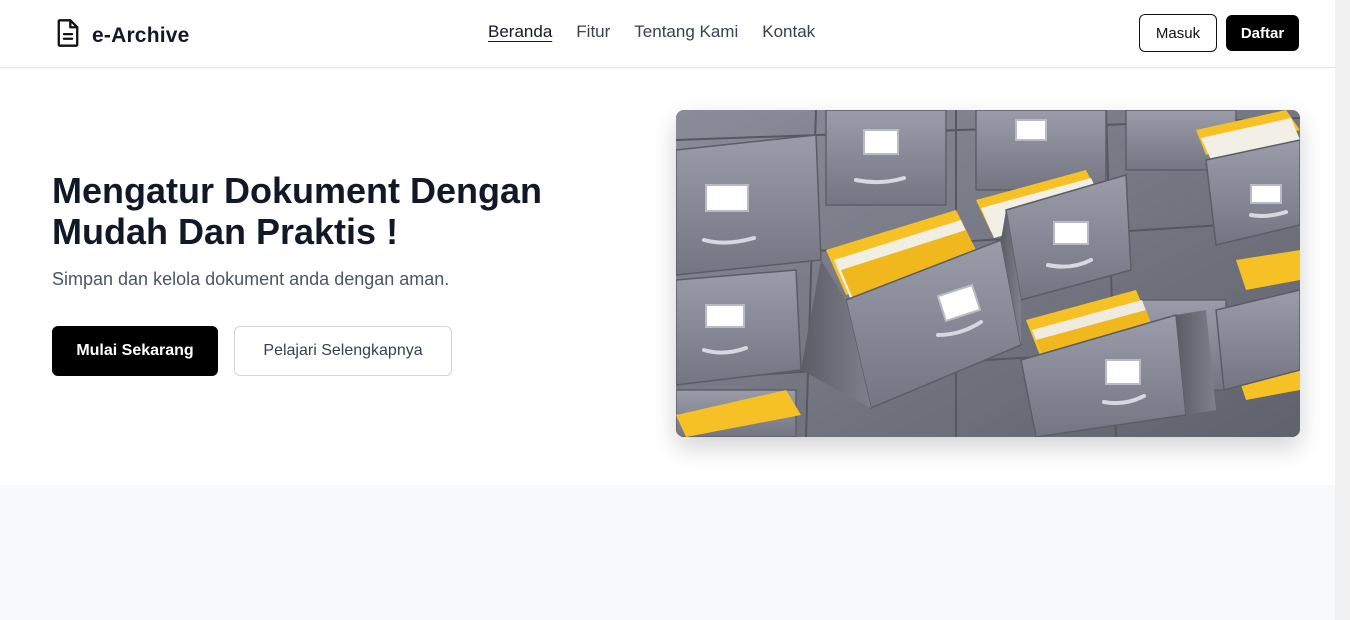 This screenshot has width=1350, height=620. What do you see at coordinates (593, 32) in the screenshot?
I see `nav-link-fitur: Fitur` at bounding box center [593, 32].